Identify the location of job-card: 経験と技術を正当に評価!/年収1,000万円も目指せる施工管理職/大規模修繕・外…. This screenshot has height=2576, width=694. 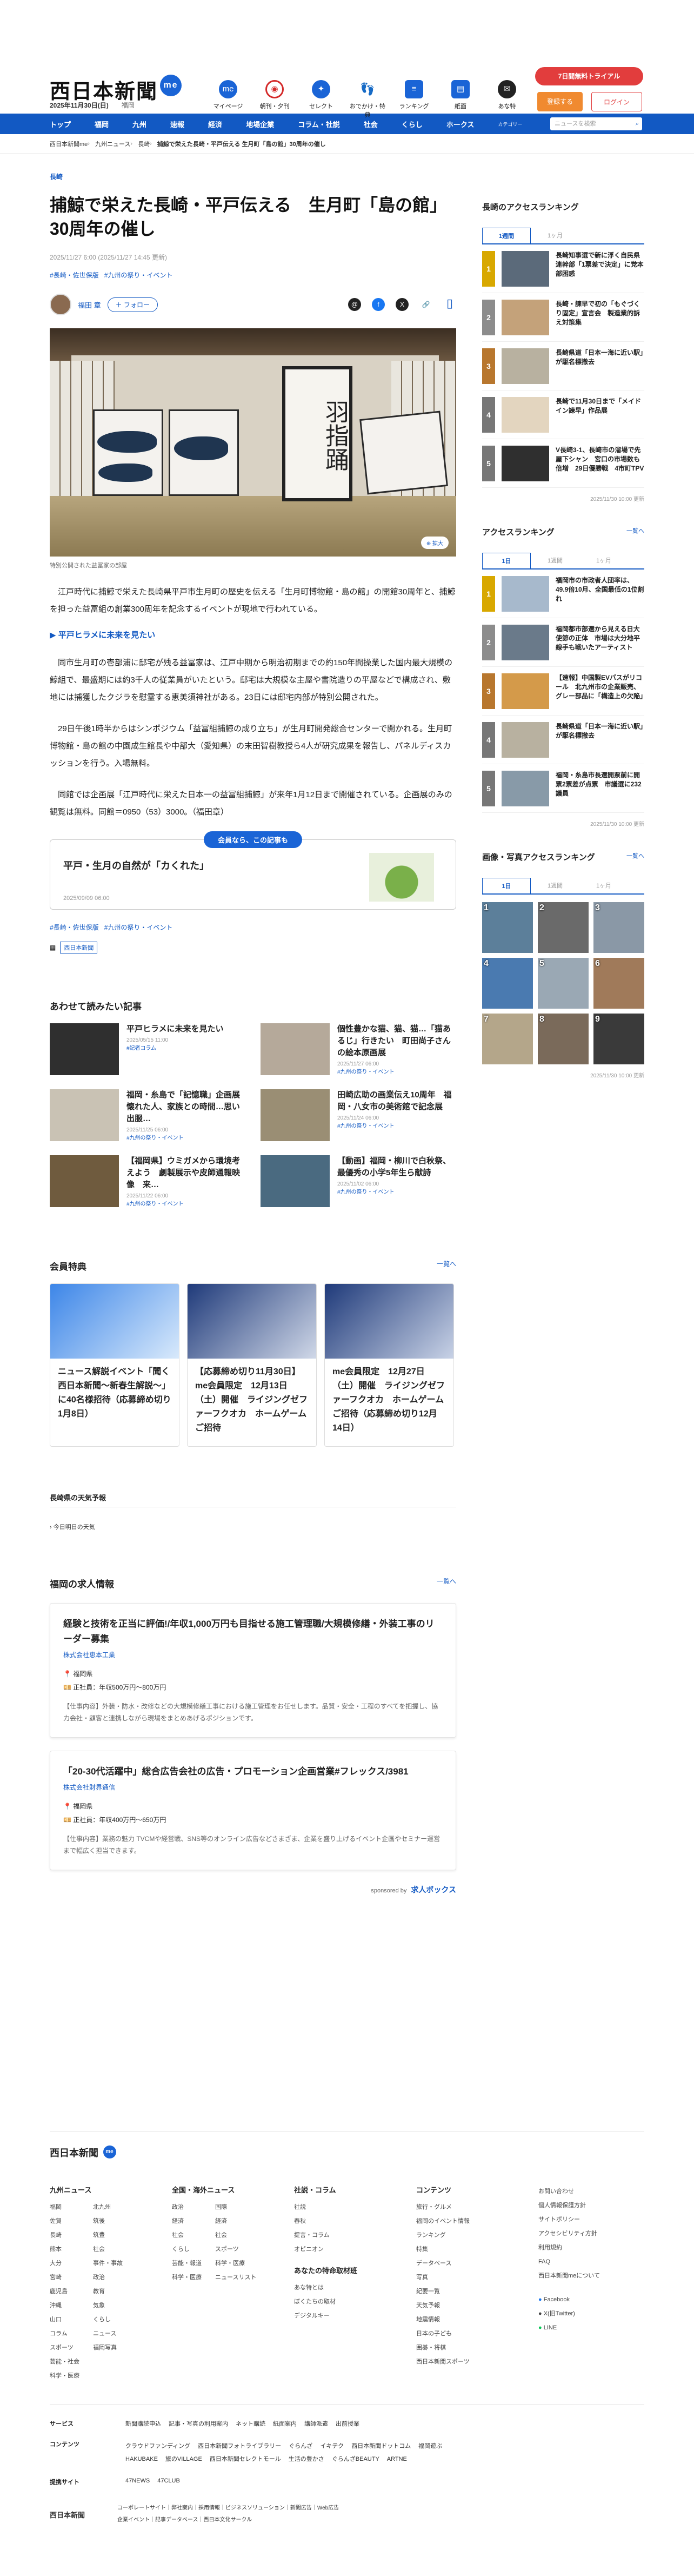
(253, 1670).